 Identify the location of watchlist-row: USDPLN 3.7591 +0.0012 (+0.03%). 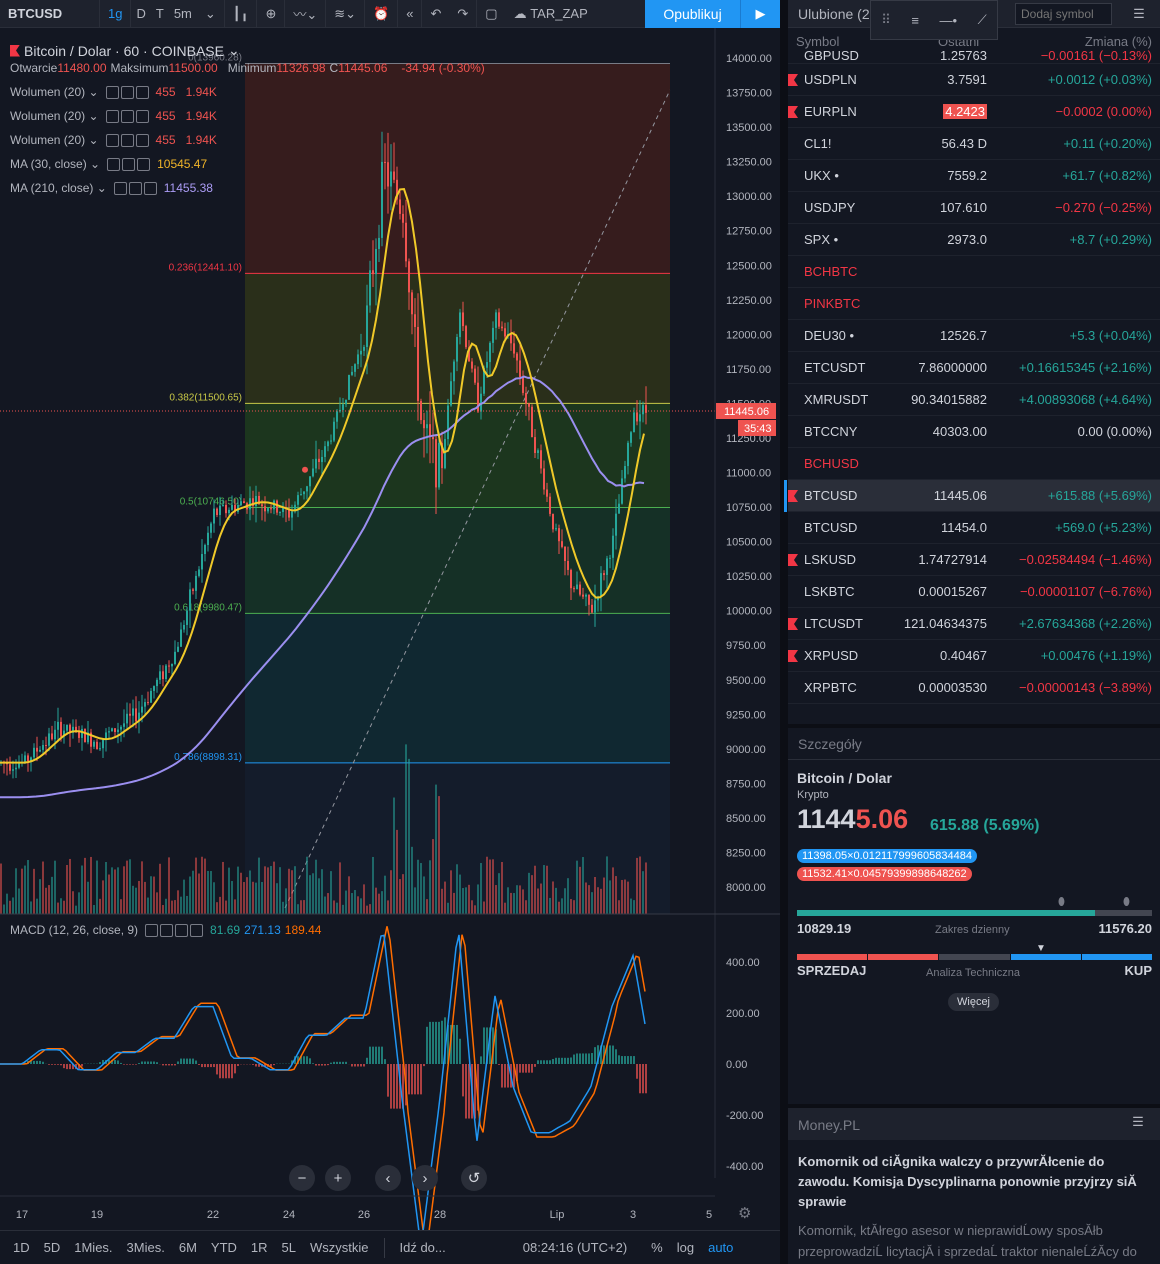
(974, 80).